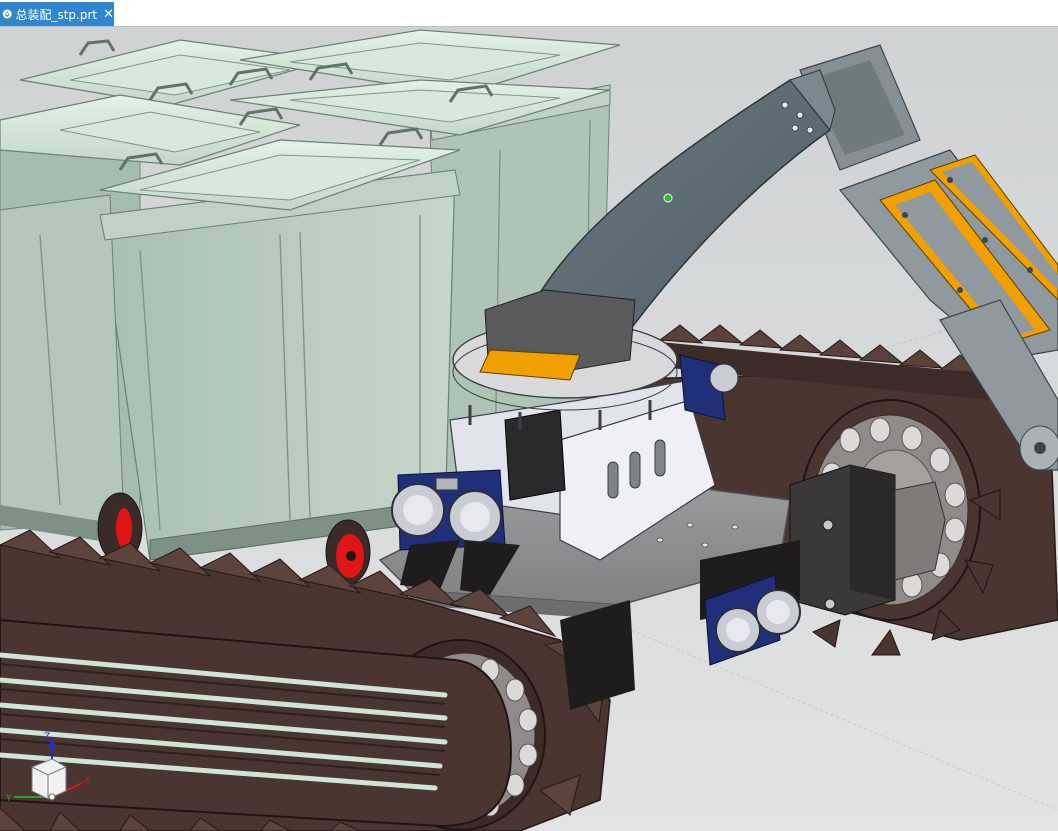  What do you see at coordinates (529, 13) in the screenshot?
I see `document-tab-bar: 总装配_stp.prt ✕` at bounding box center [529, 13].